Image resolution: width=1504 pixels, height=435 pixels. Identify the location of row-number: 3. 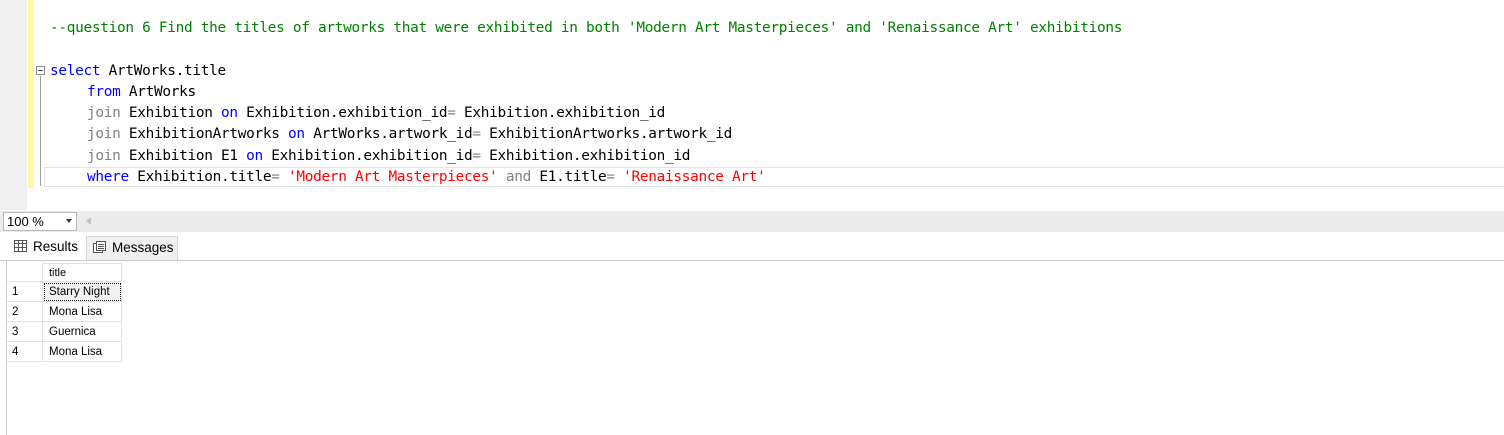
(25, 331).